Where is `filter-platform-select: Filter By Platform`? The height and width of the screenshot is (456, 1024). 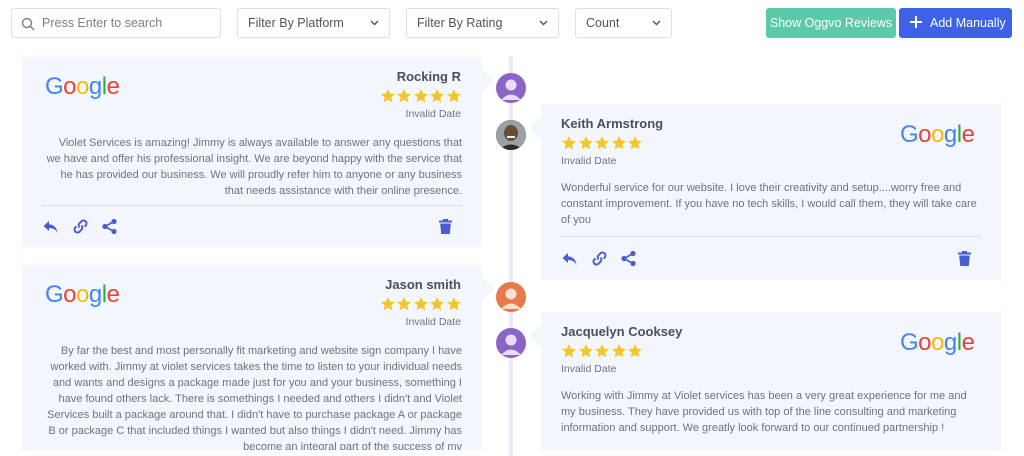 filter-platform-select: Filter By Platform is located at coordinates (313, 23).